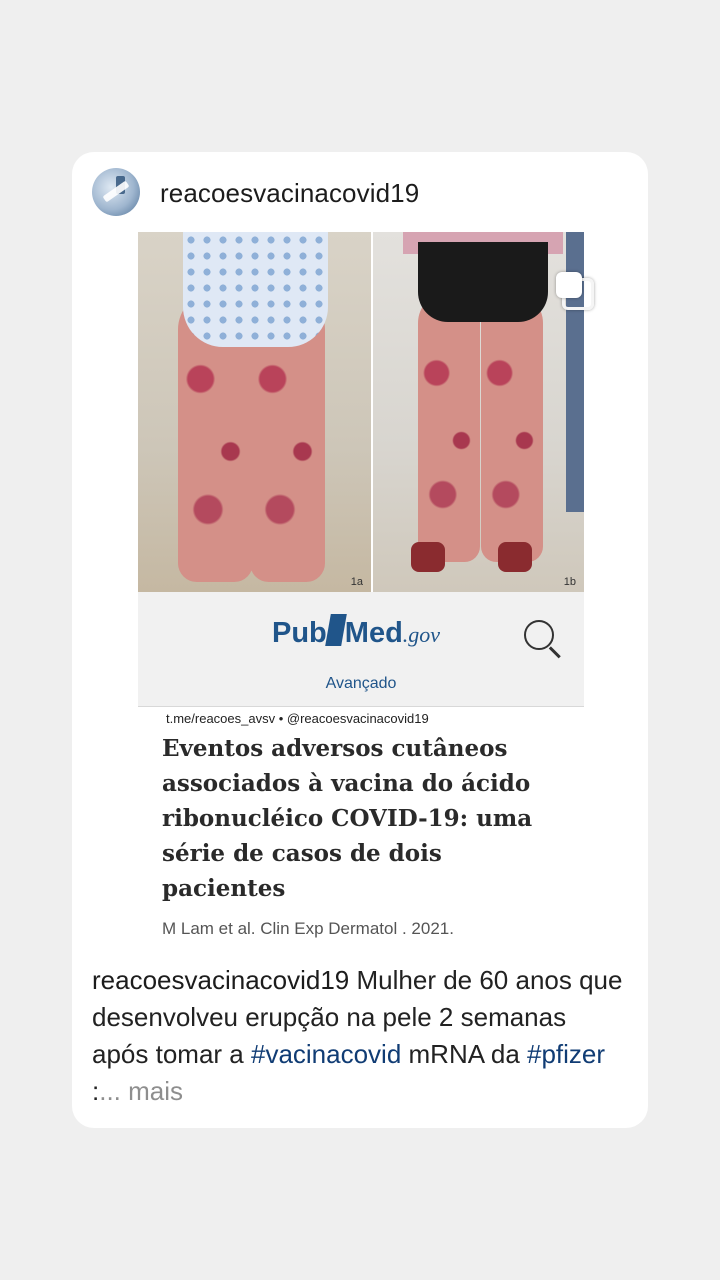  Describe the element at coordinates (575, 291) in the screenshot. I see `carousel-stack-icon` at that location.